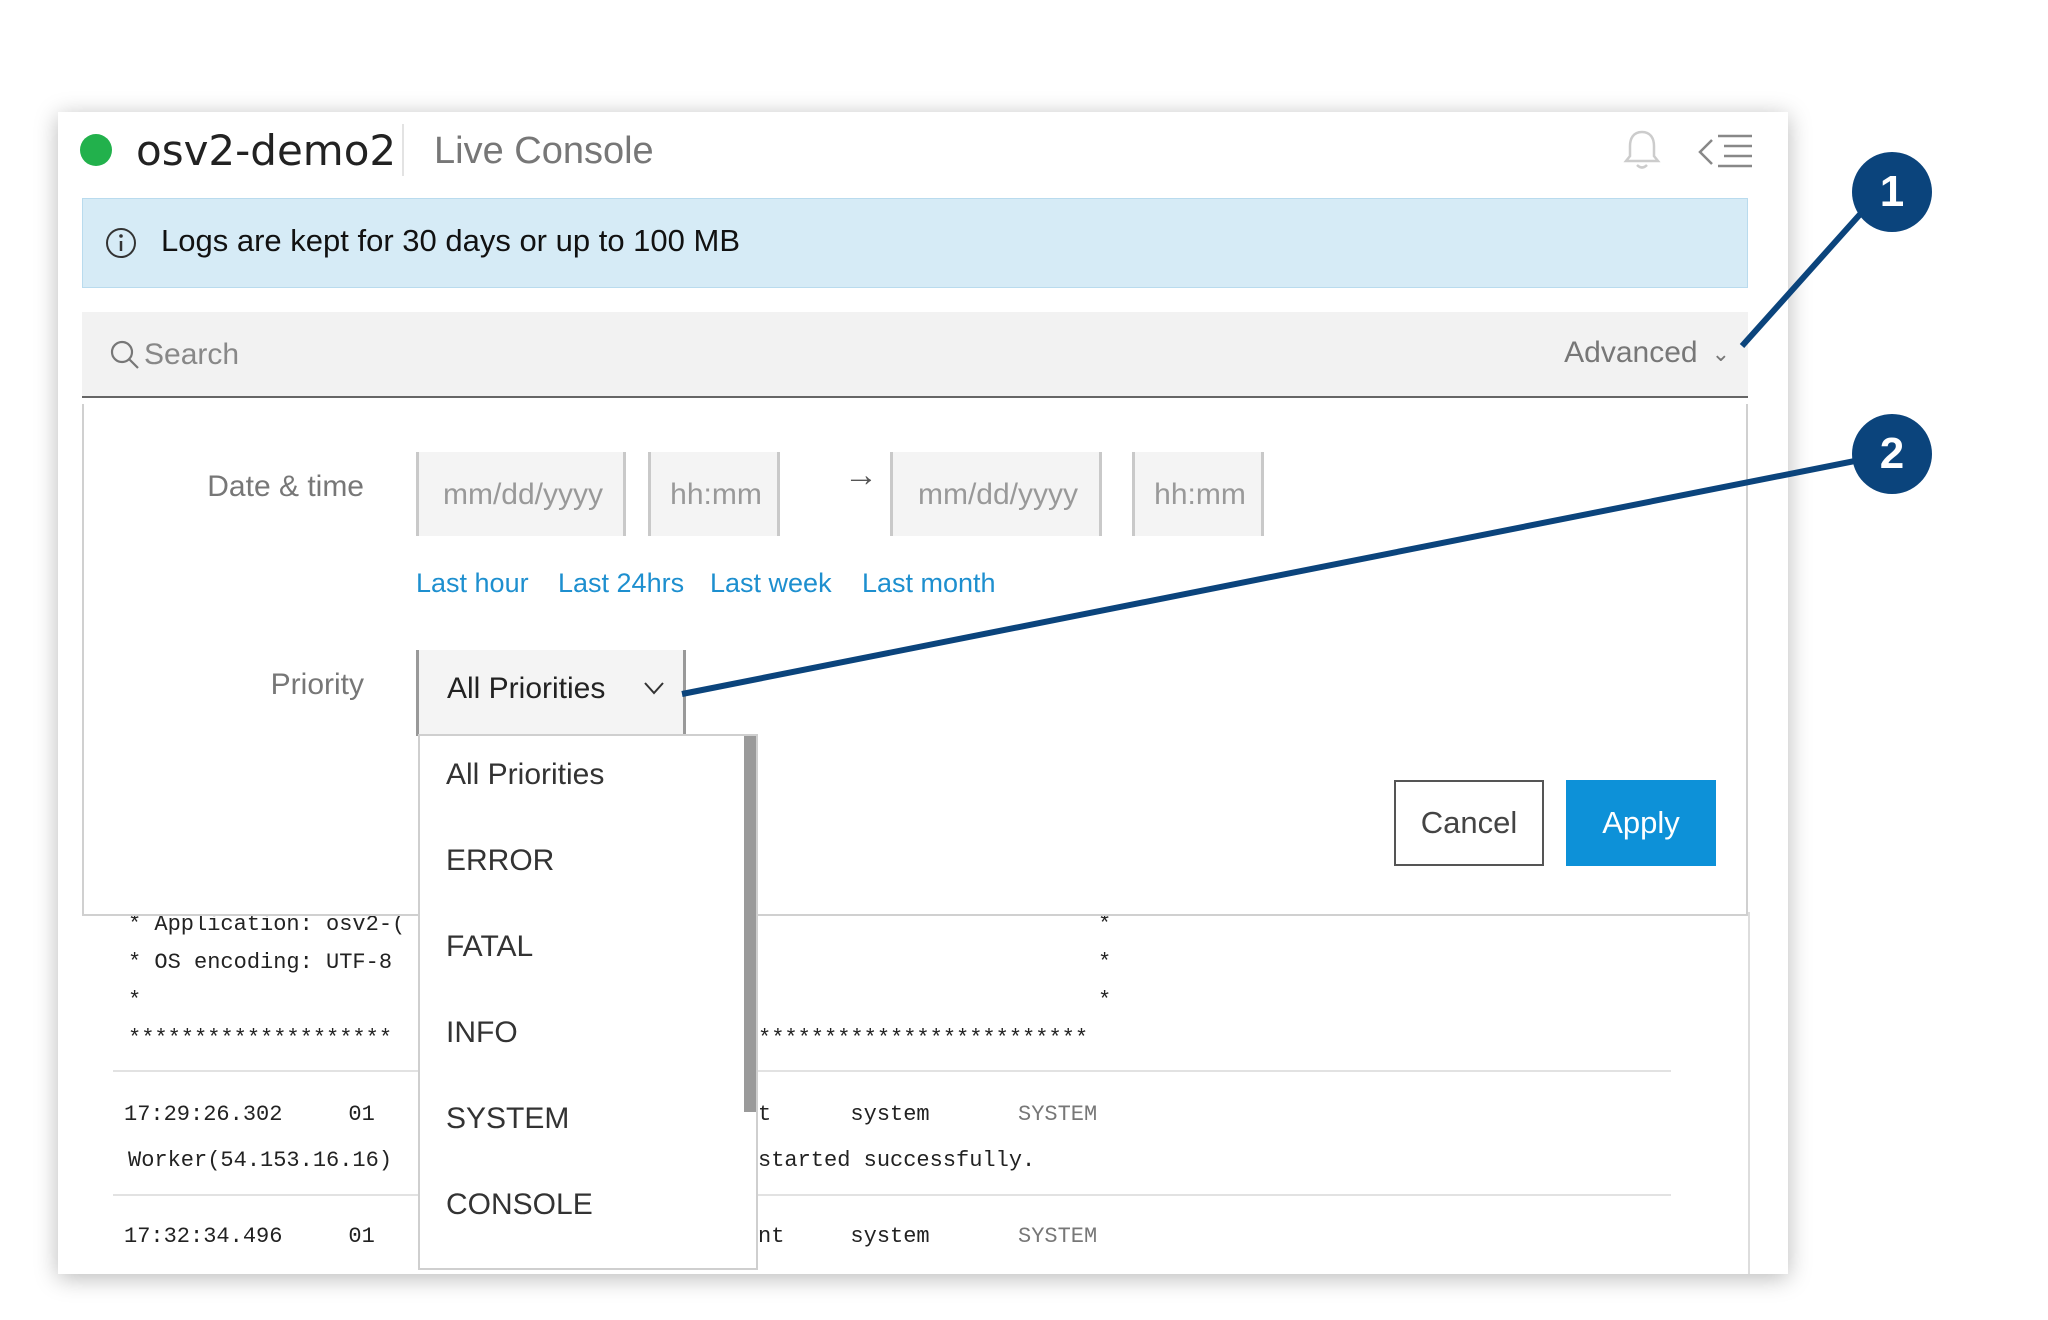 The width and height of the screenshot is (2048, 1320). Describe the element at coordinates (1892, 454) in the screenshot. I see `callout-badge-2: 2` at that location.